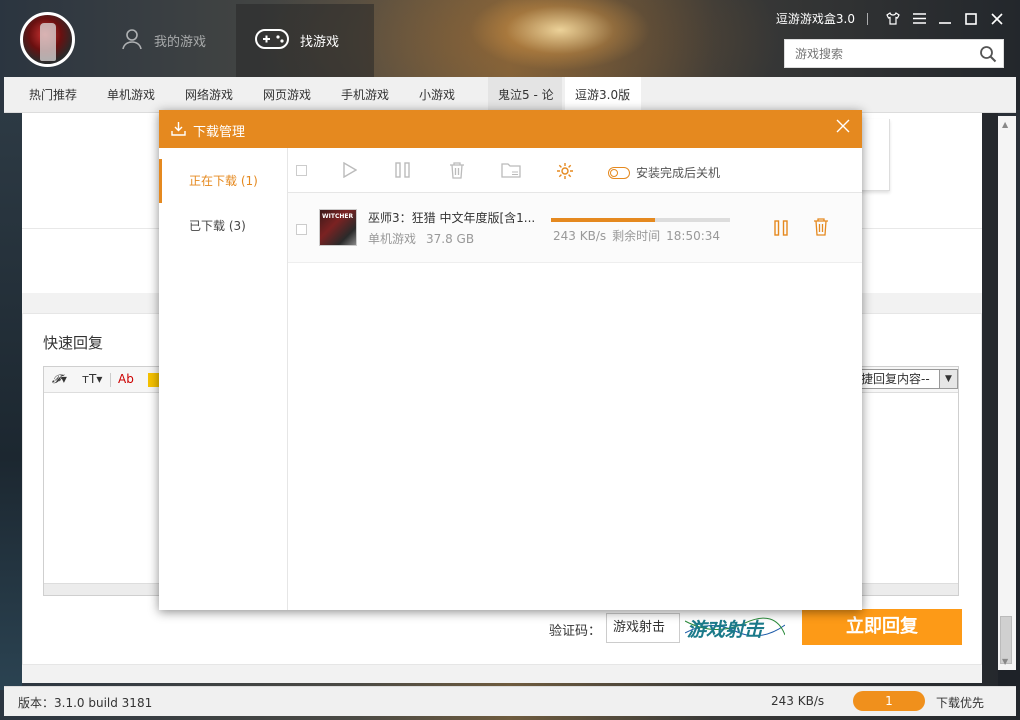 The height and width of the screenshot is (720, 1020). What do you see at coordinates (988, 55) in the screenshot?
I see `search-icon` at bounding box center [988, 55].